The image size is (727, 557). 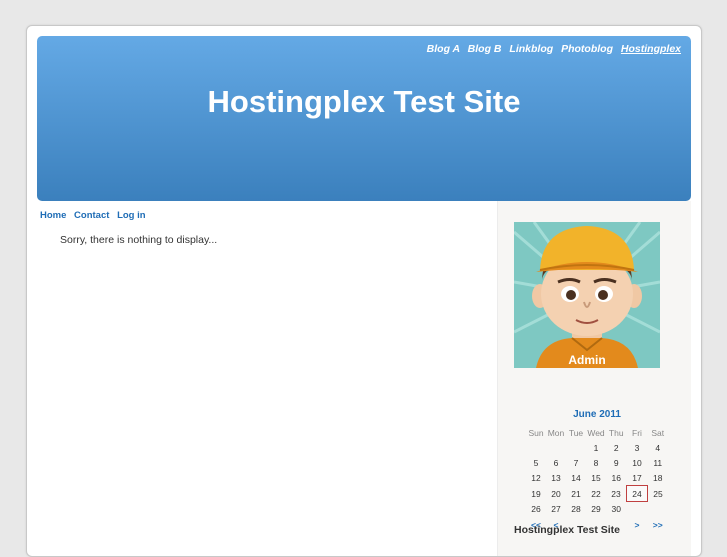 I want to click on calendar-day: 2, so click(x=616, y=447).